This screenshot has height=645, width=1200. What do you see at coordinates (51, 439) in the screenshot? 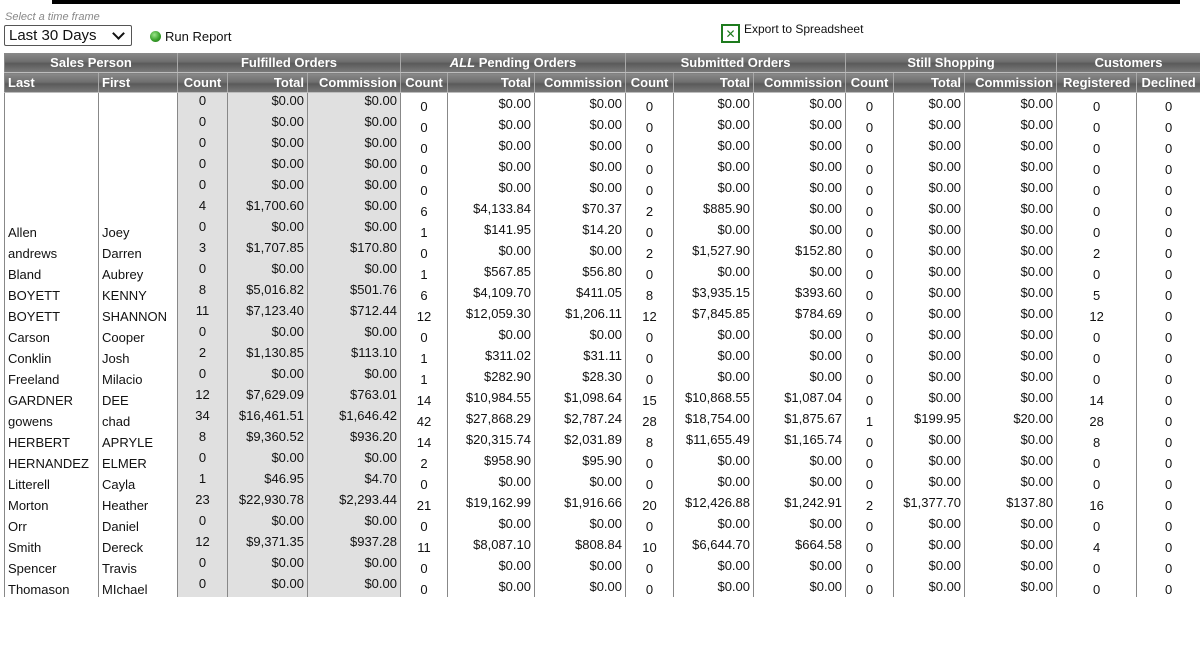
I see `table-cell: HERBERT` at bounding box center [51, 439].